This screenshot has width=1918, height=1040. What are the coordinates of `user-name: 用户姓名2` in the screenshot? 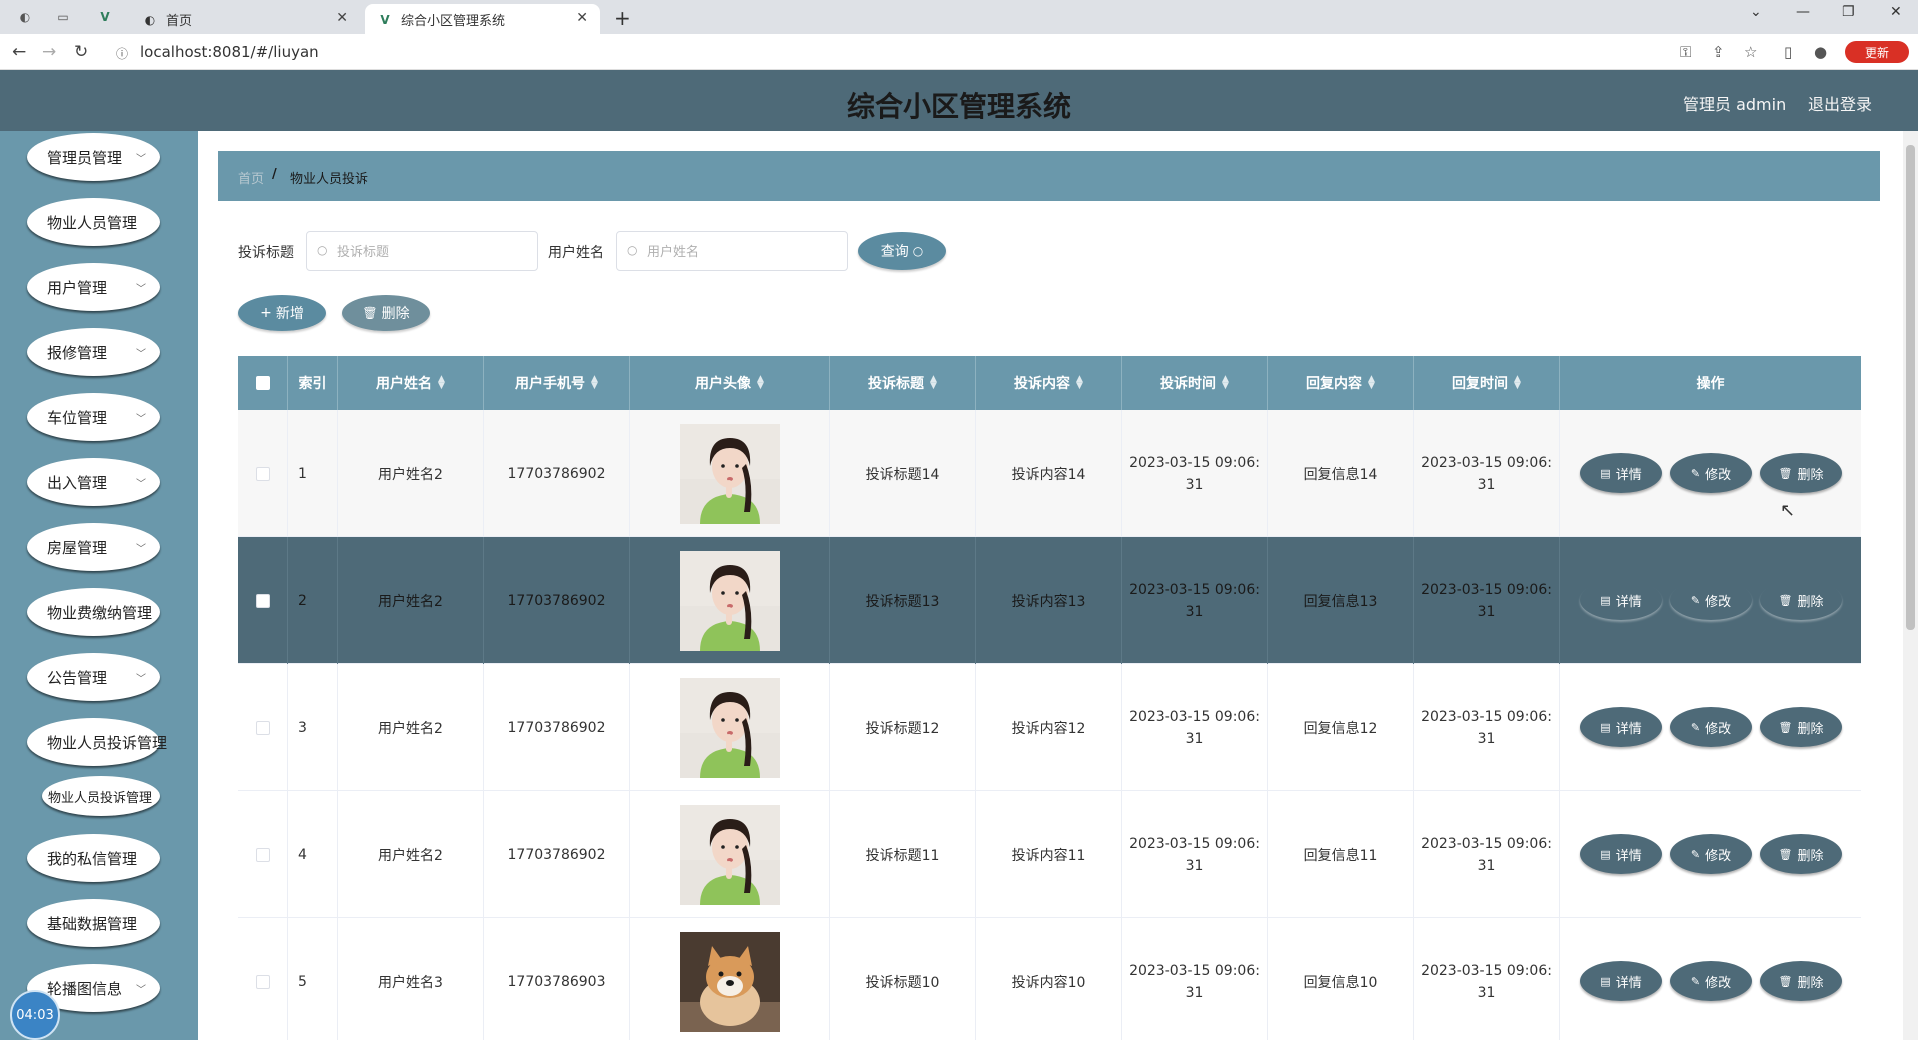 It's located at (410, 728).